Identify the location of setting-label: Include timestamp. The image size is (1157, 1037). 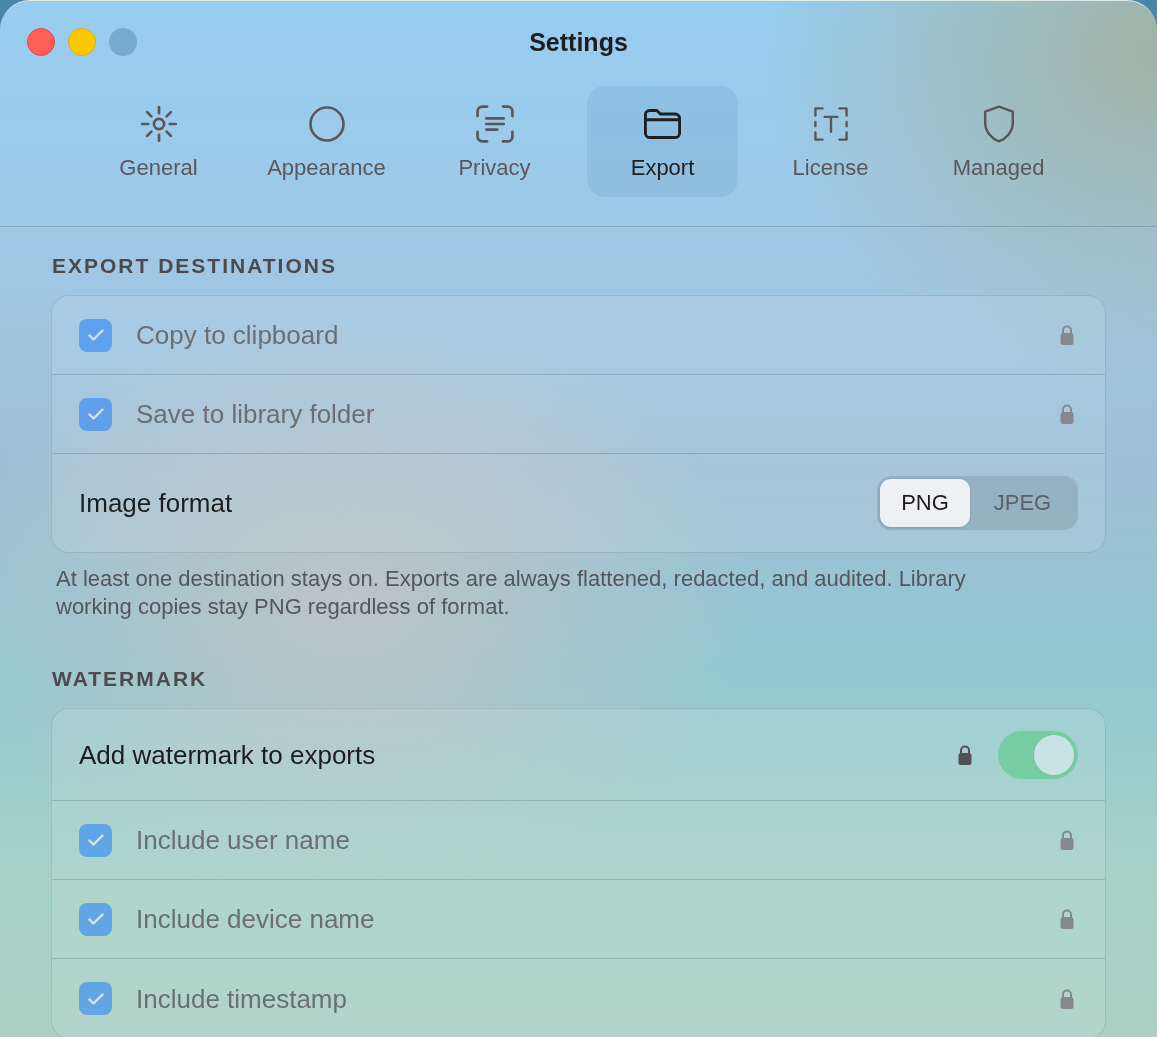
(241, 998).